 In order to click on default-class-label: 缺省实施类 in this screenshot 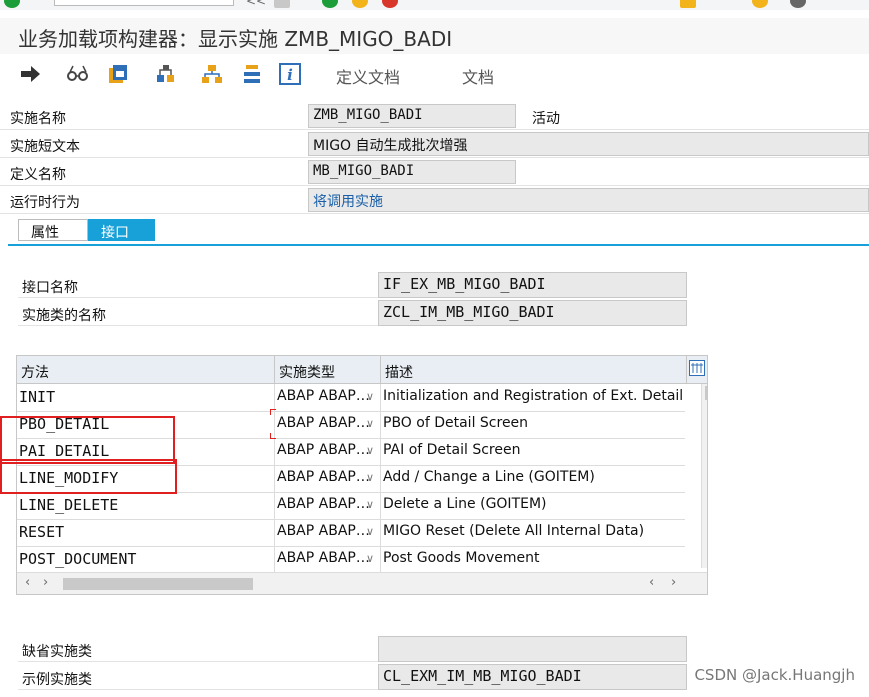, I will do `click(57, 652)`.